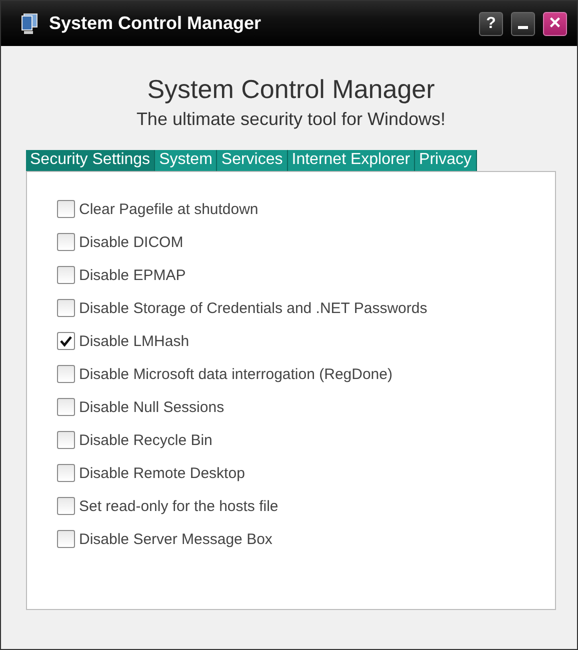  Describe the element at coordinates (523, 24) in the screenshot. I see `minimize-button` at that location.